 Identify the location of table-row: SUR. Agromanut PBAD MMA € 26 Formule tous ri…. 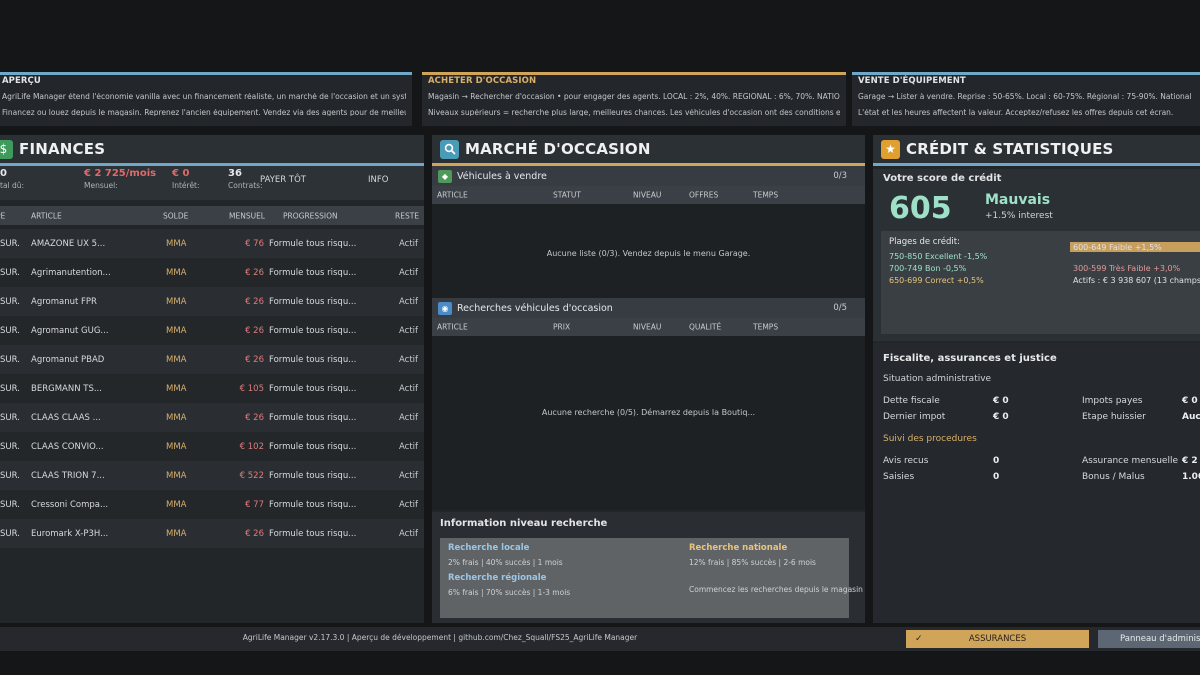
(212, 359).